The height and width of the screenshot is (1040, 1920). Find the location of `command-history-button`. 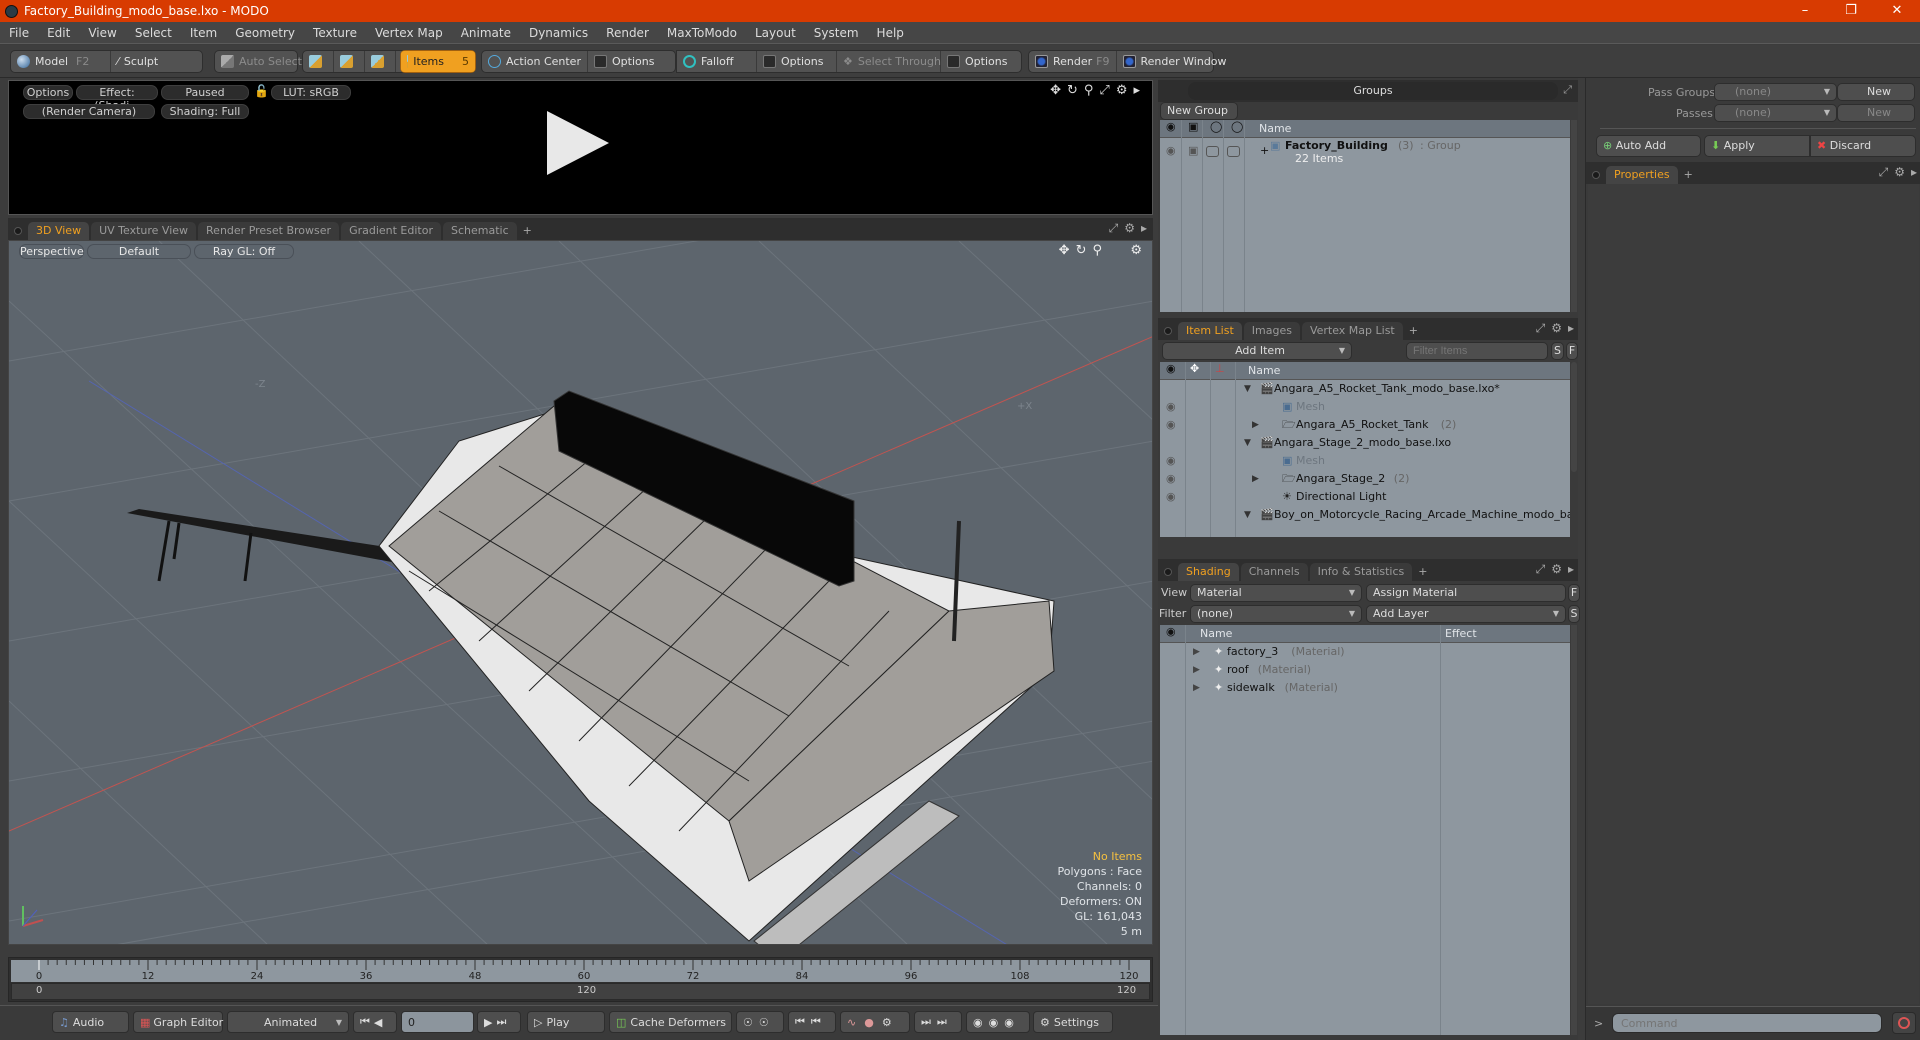

command-history-button is located at coordinates (1904, 1023).